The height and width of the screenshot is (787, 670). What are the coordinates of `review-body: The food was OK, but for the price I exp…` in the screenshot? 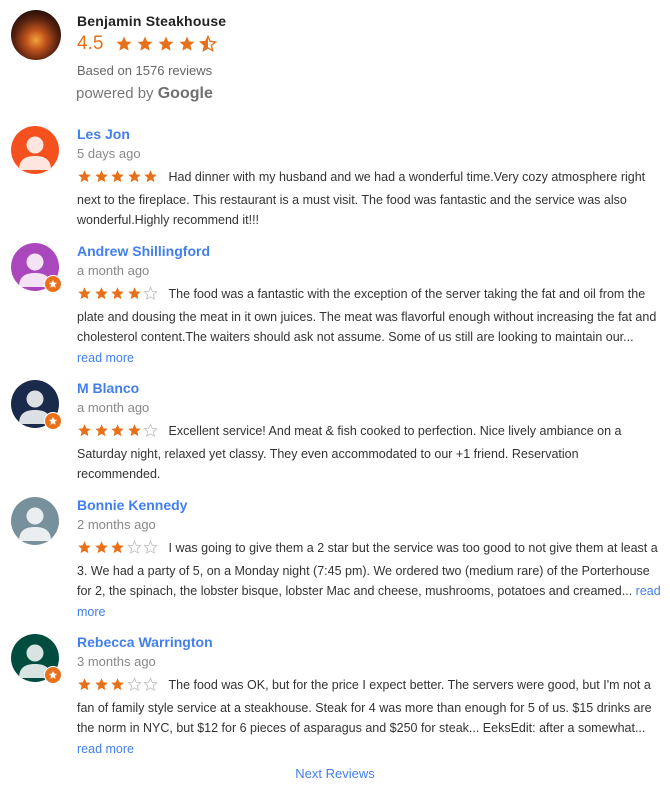 It's located at (369, 717).